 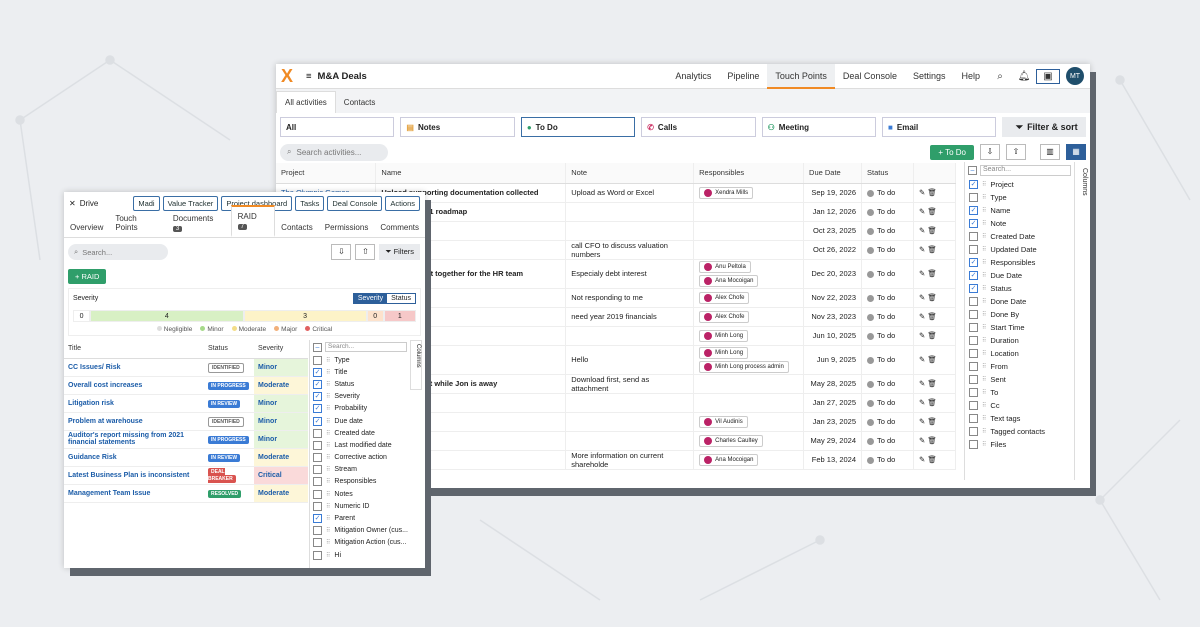 What do you see at coordinates (832, 460) in the screenshot?
I see `due-date-cell: Feb 13, 2024` at bounding box center [832, 460].